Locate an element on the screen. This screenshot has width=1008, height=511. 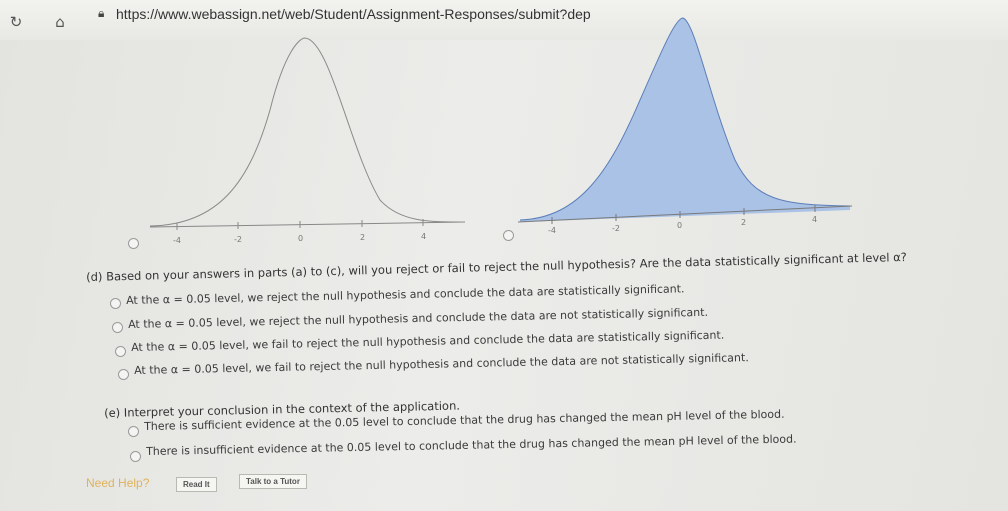
need-help-label: Need Help? is located at coordinates (118, 483).